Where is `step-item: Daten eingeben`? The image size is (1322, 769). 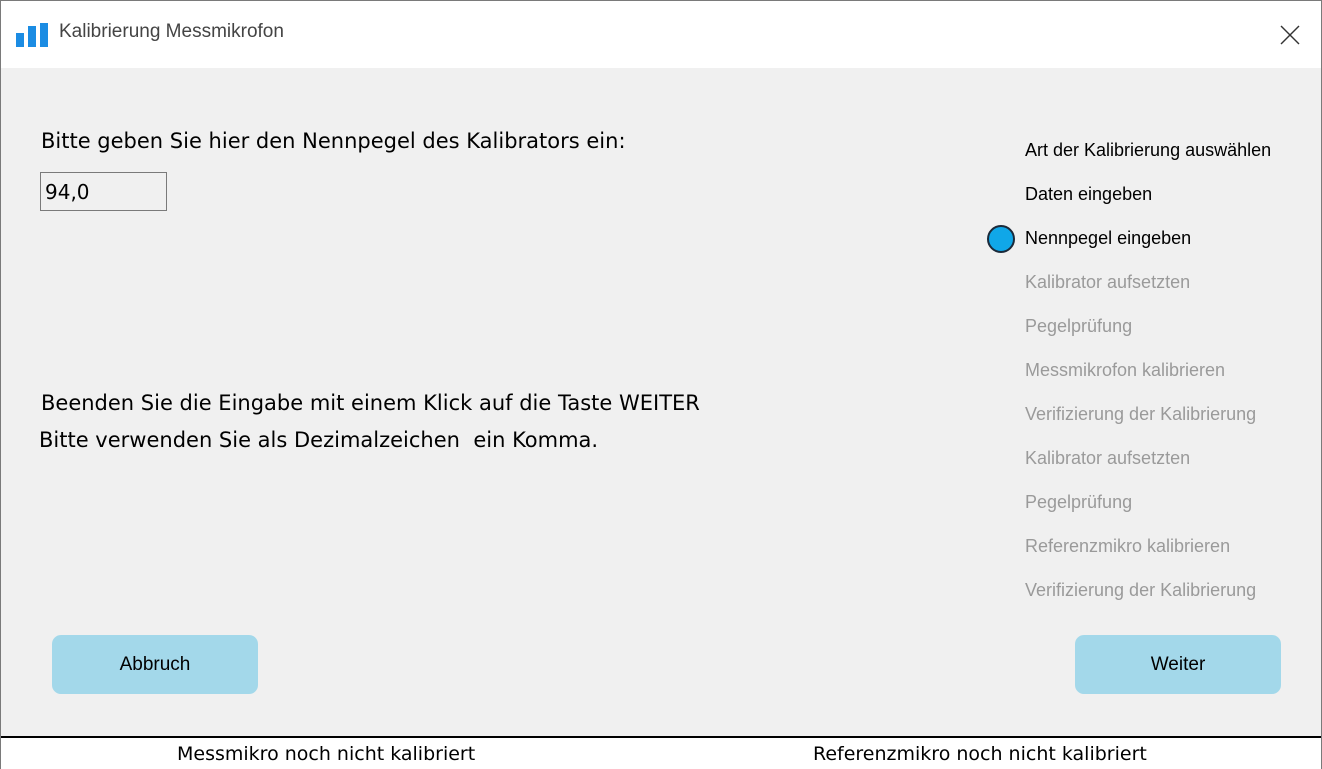 step-item: Daten eingeben is located at coordinates (1170, 206).